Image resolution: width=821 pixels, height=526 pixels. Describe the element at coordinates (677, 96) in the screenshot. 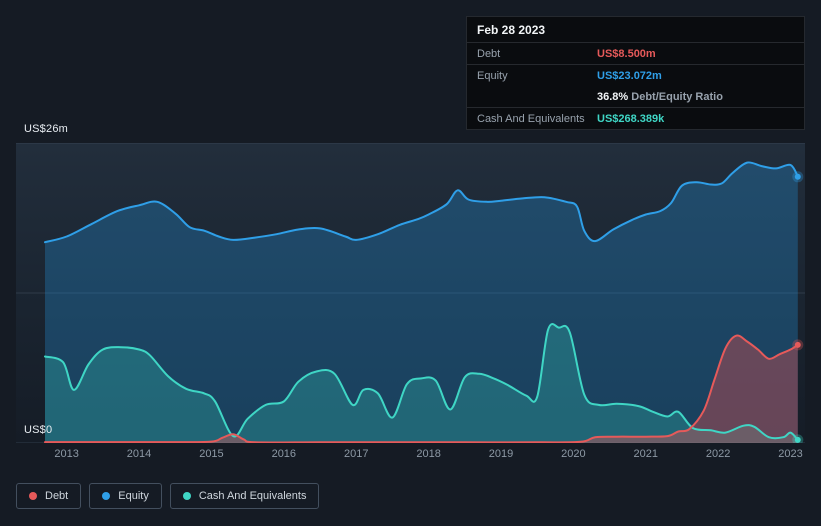

I see `ratio-label: Debt/Equity Ratio` at that location.